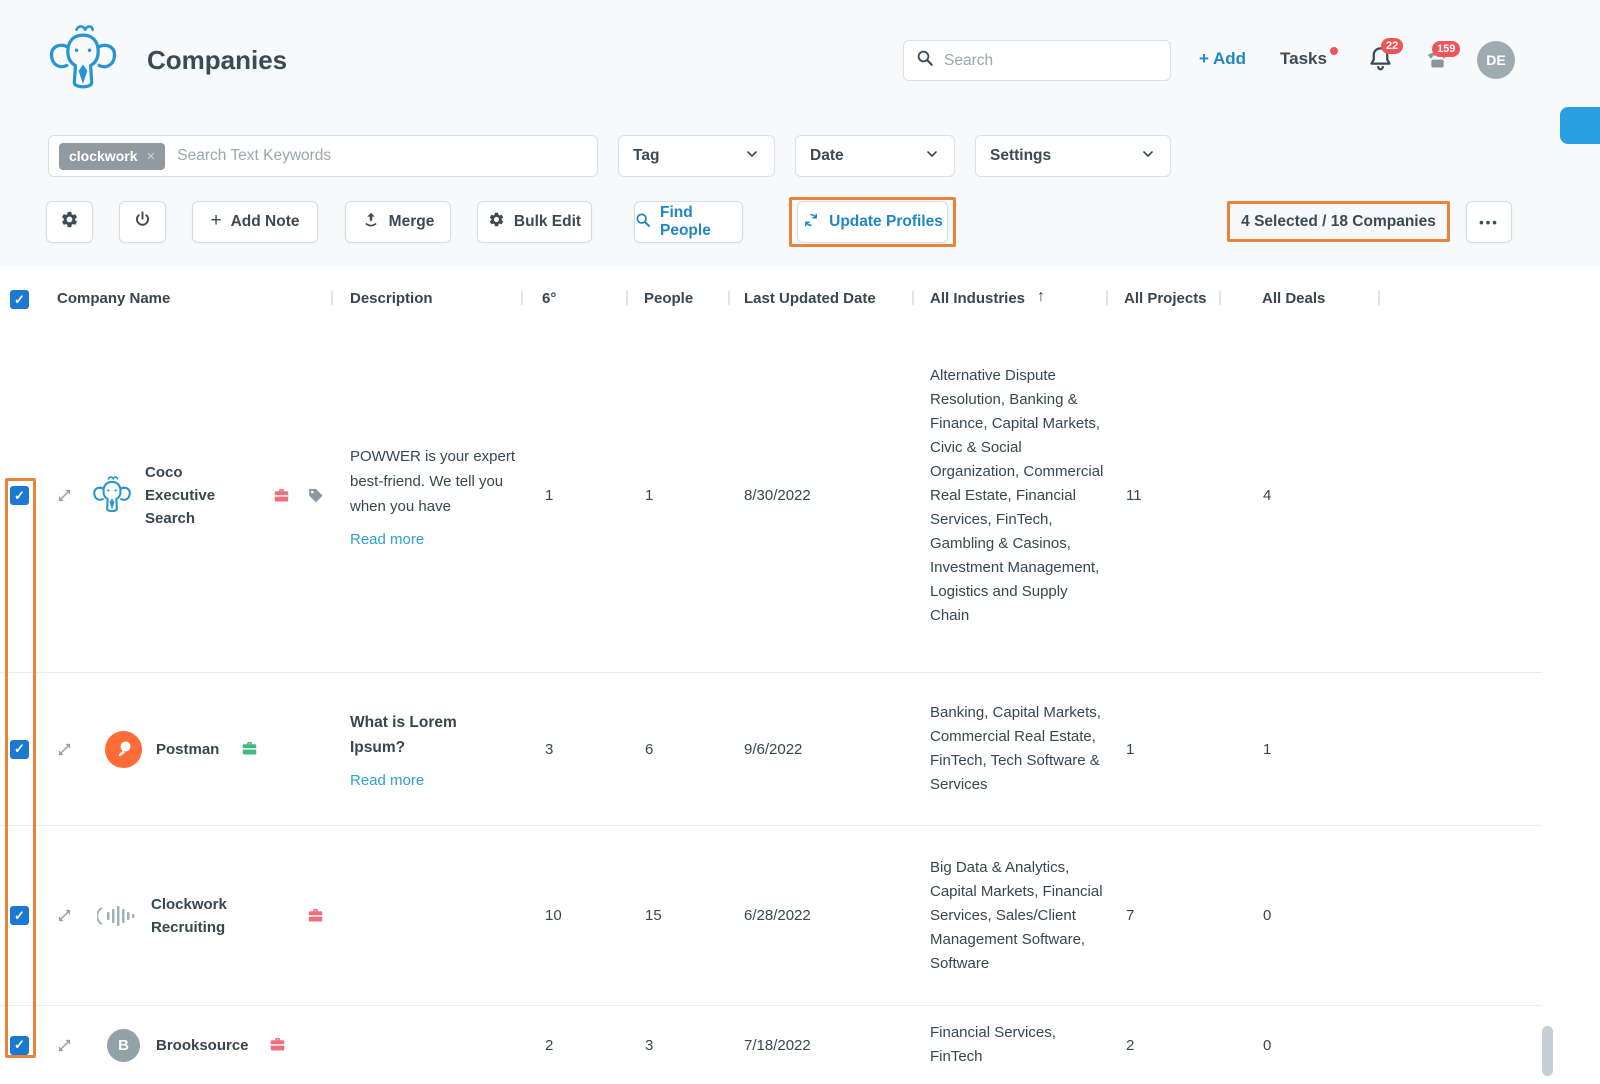  I want to click on tag-filter-dropdown: Tag, so click(696, 156).